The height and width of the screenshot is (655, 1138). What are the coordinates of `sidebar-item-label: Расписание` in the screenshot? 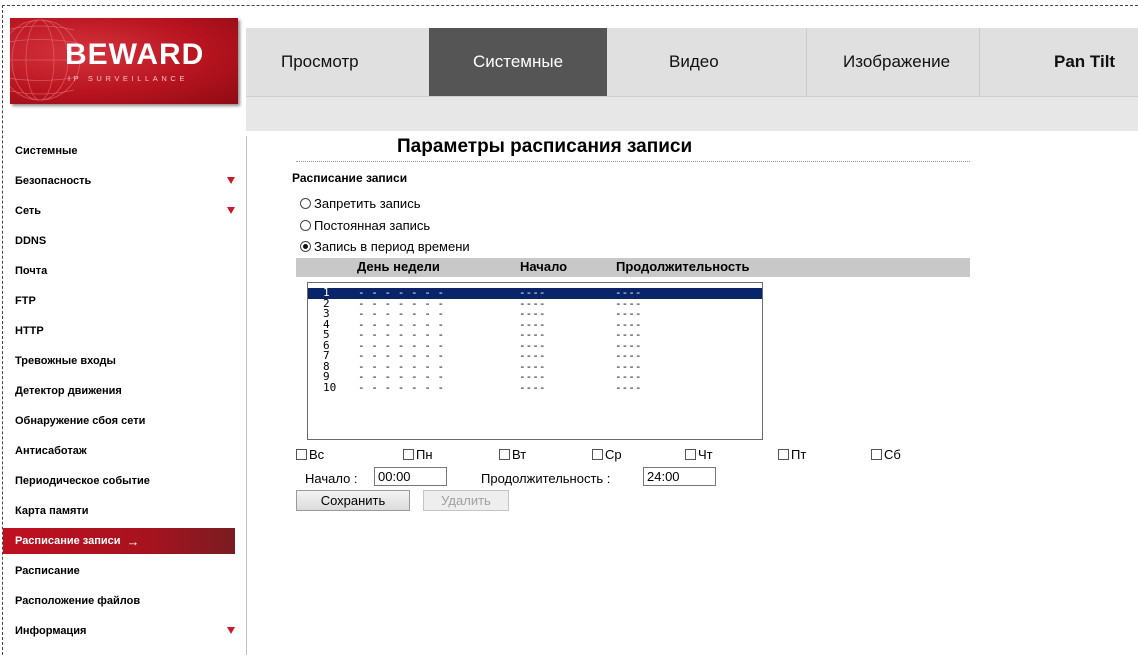 It's located at (47, 571).